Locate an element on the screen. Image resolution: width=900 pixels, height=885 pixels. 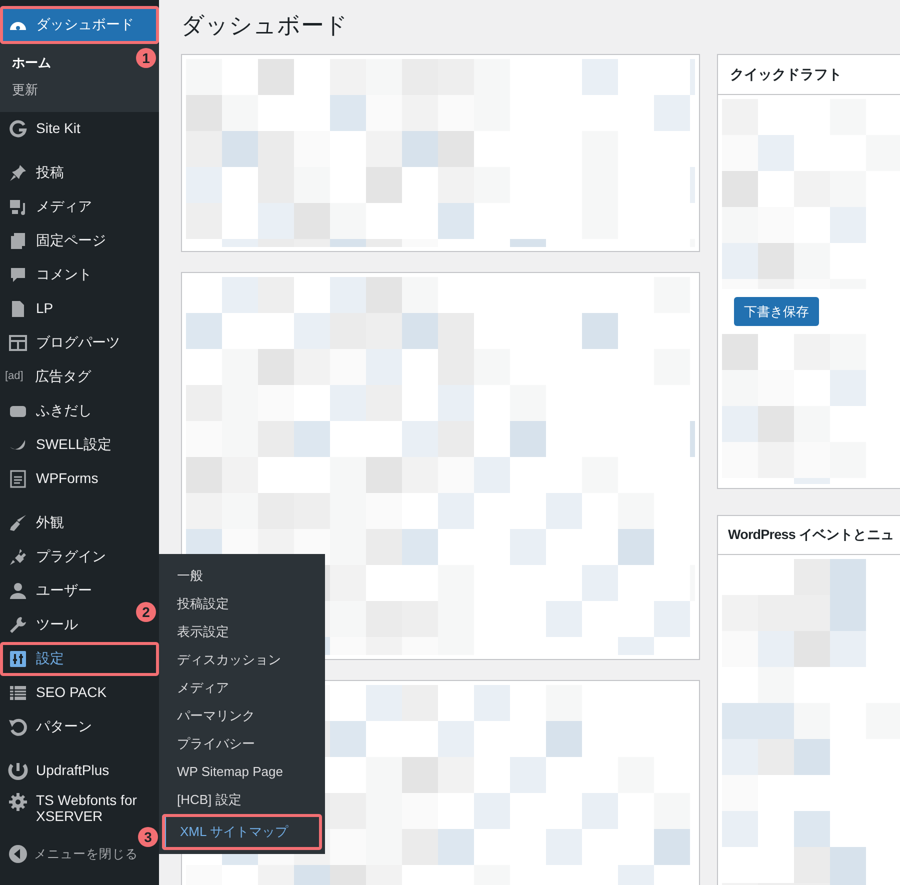
annotation-number: 3 is located at coordinates (148, 837).